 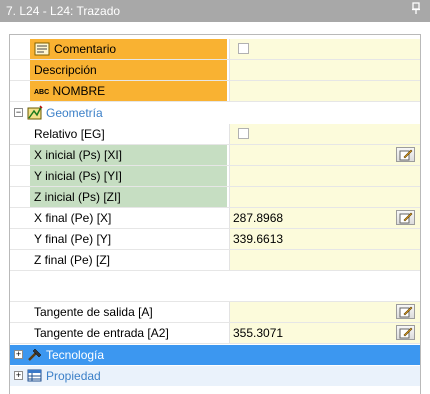 What do you see at coordinates (215, 218) in the screenshot?
I see `property-row-x-final: X final (Pe) [X] 287.8968` at bounding box center [215, 218].